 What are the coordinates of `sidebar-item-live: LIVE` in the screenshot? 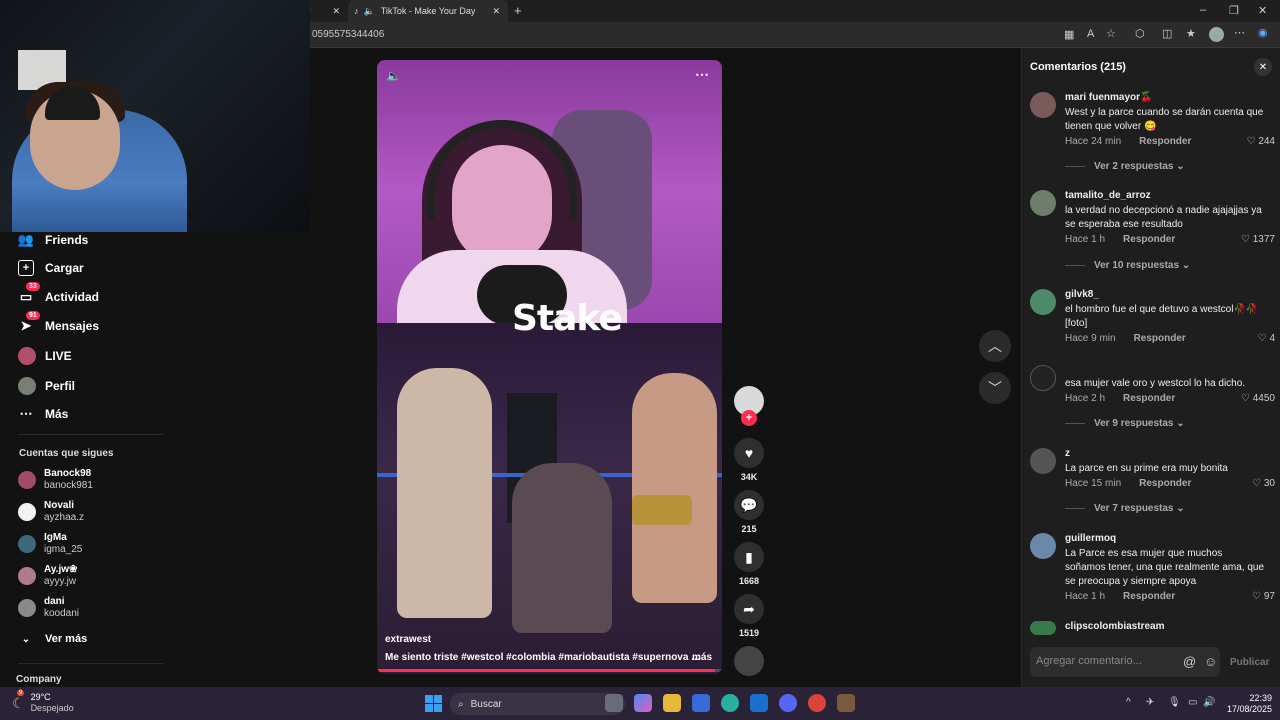 It's located at (45, 356).